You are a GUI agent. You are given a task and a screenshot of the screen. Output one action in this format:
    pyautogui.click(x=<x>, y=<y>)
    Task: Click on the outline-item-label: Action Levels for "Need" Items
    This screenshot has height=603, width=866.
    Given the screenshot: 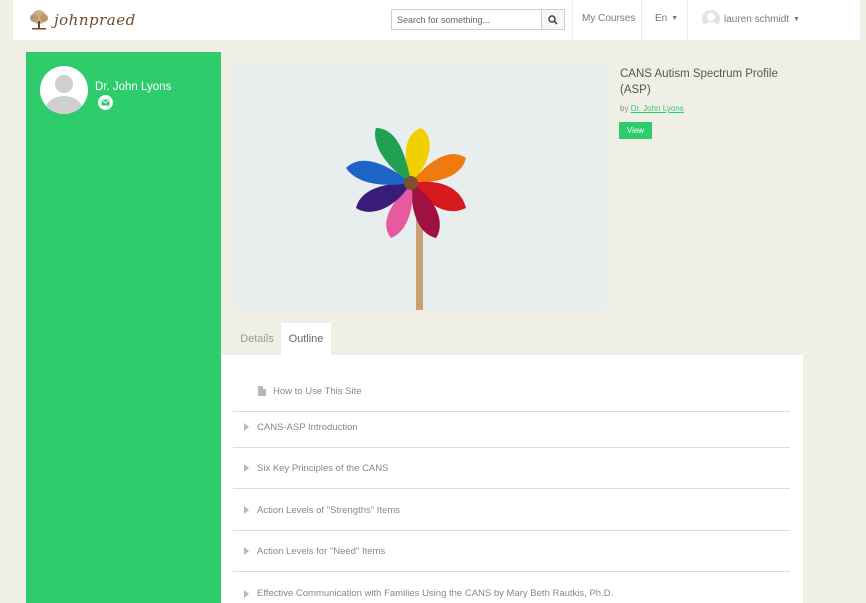 What is the action you would take?
    pyautogui.click(x=321, y=551)
    